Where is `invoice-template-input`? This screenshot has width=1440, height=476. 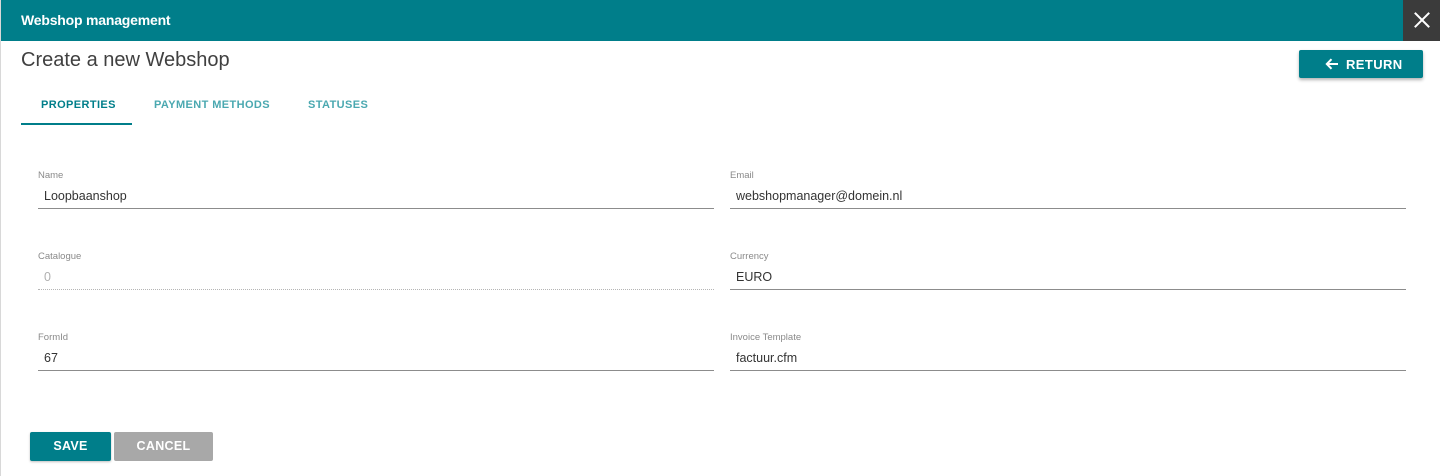
invoice-template-input is located at coordinates (1066, 358).